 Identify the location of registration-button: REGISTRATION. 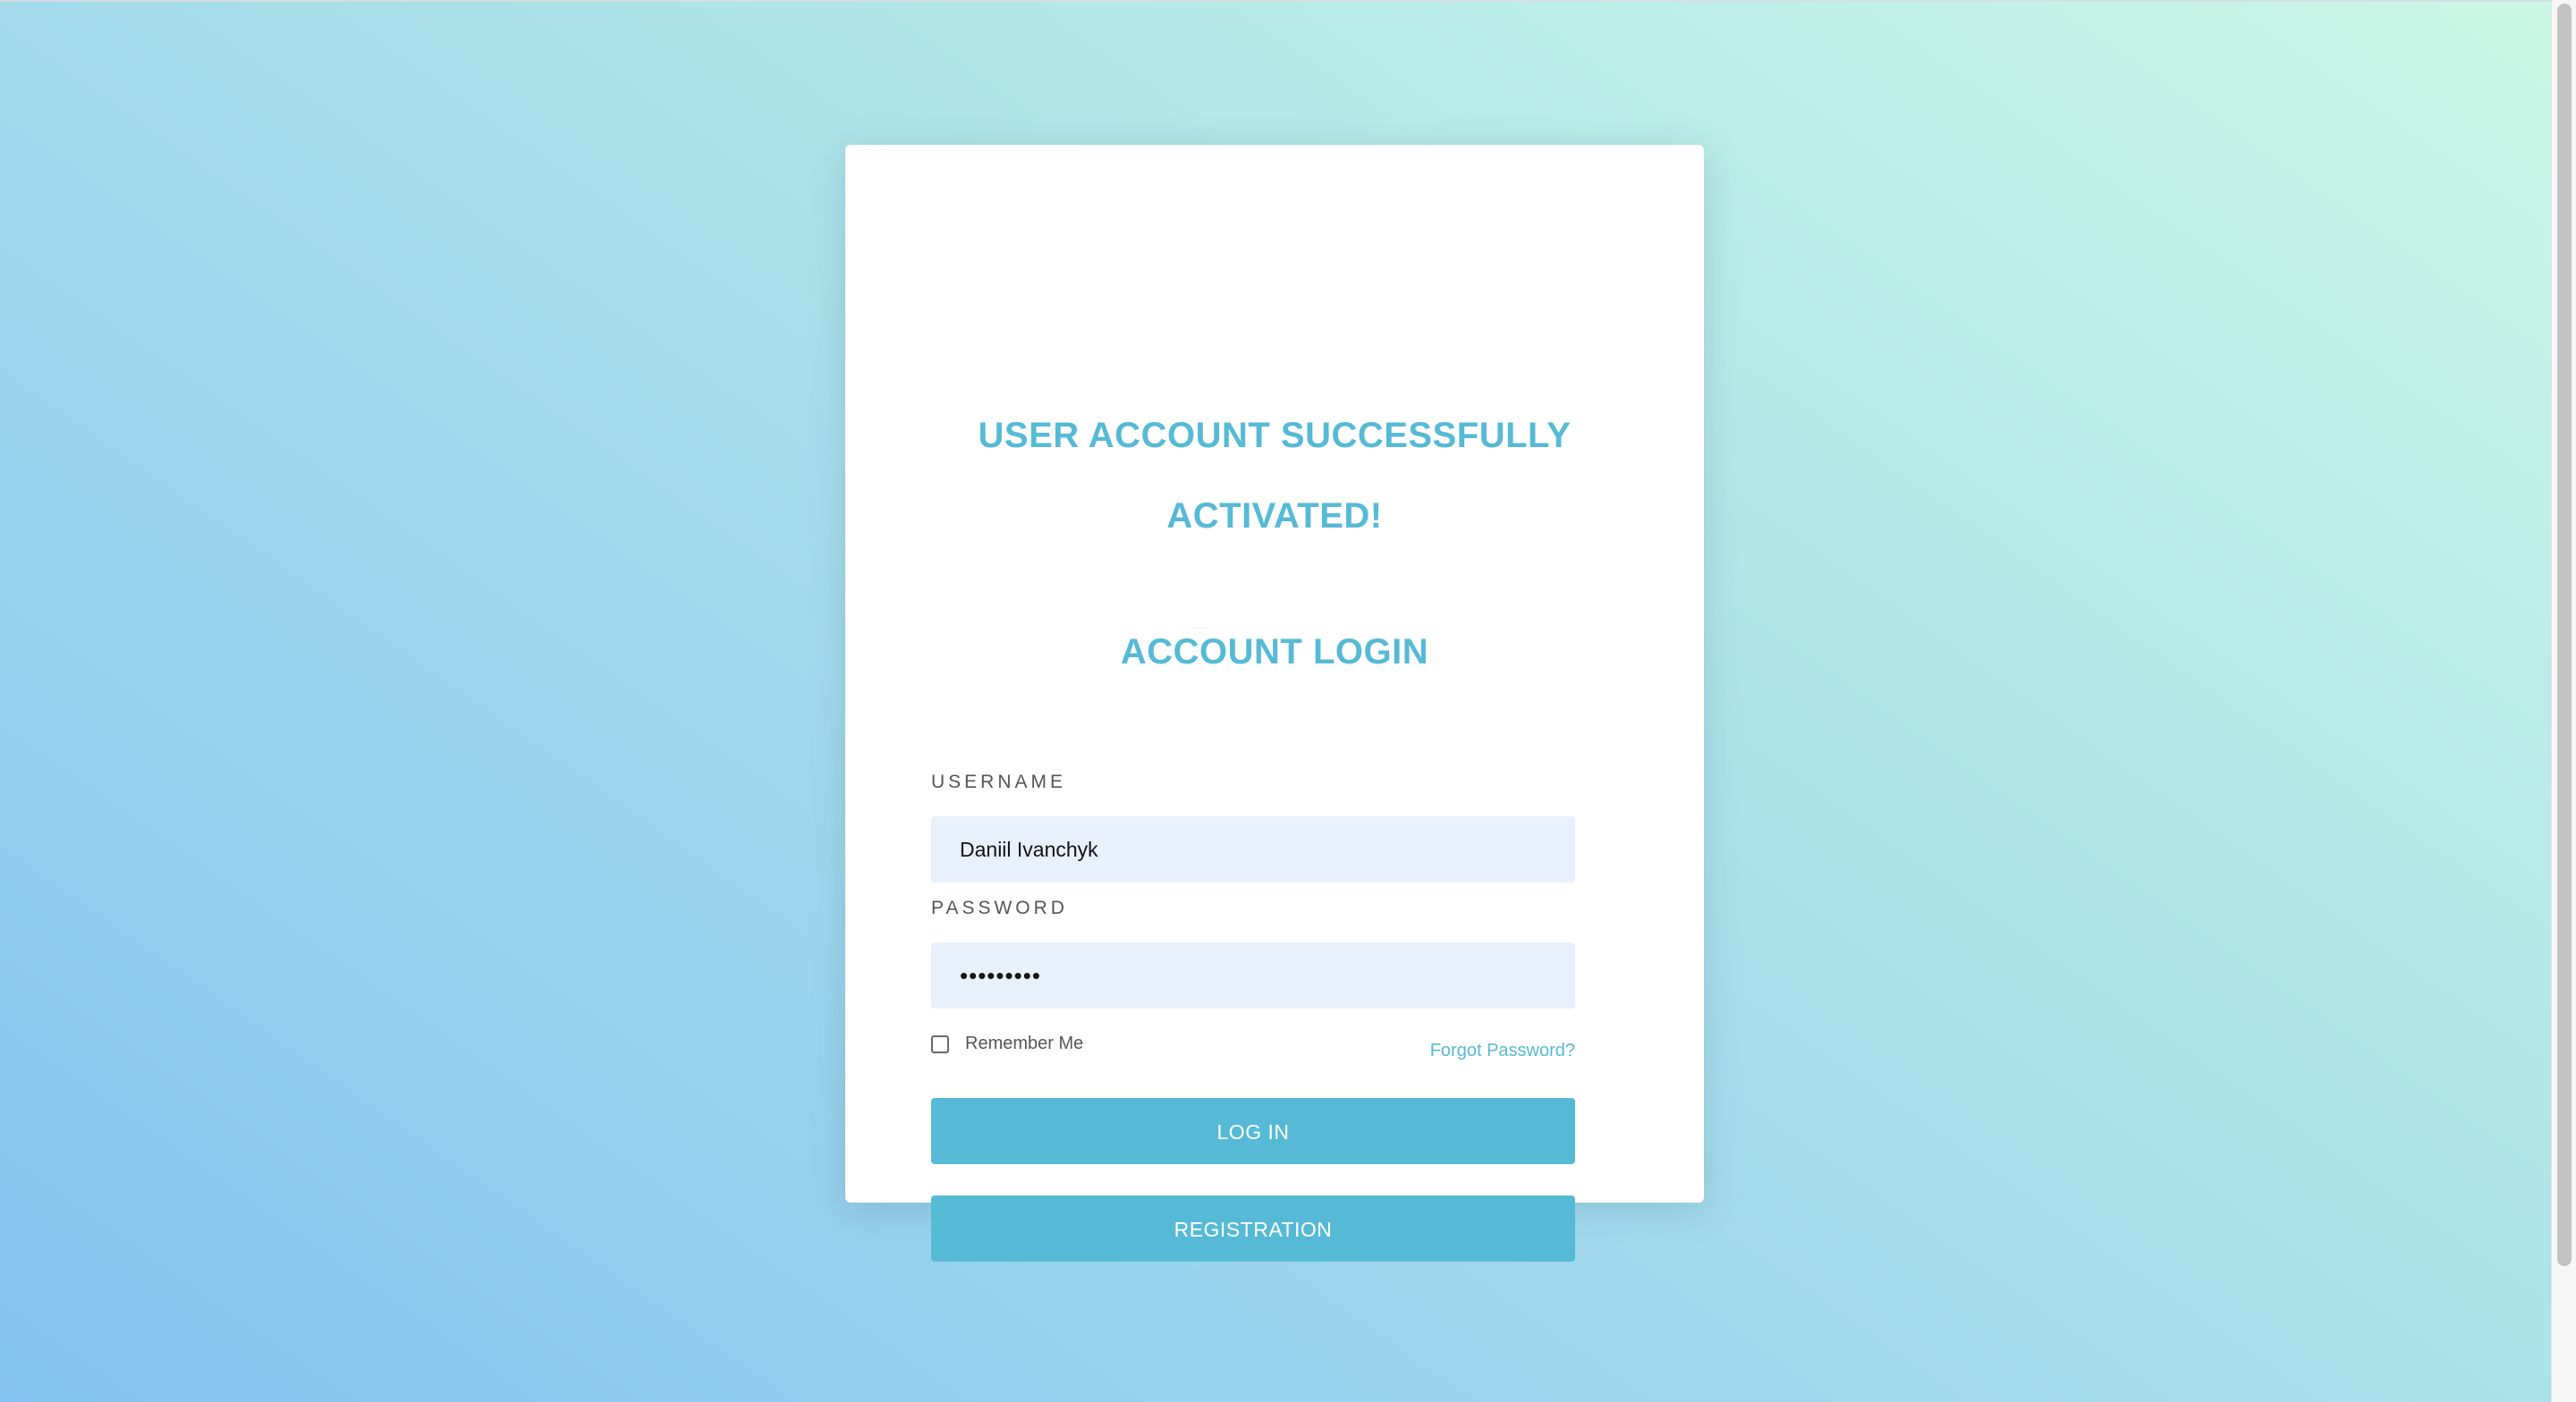
(1253, 1228).